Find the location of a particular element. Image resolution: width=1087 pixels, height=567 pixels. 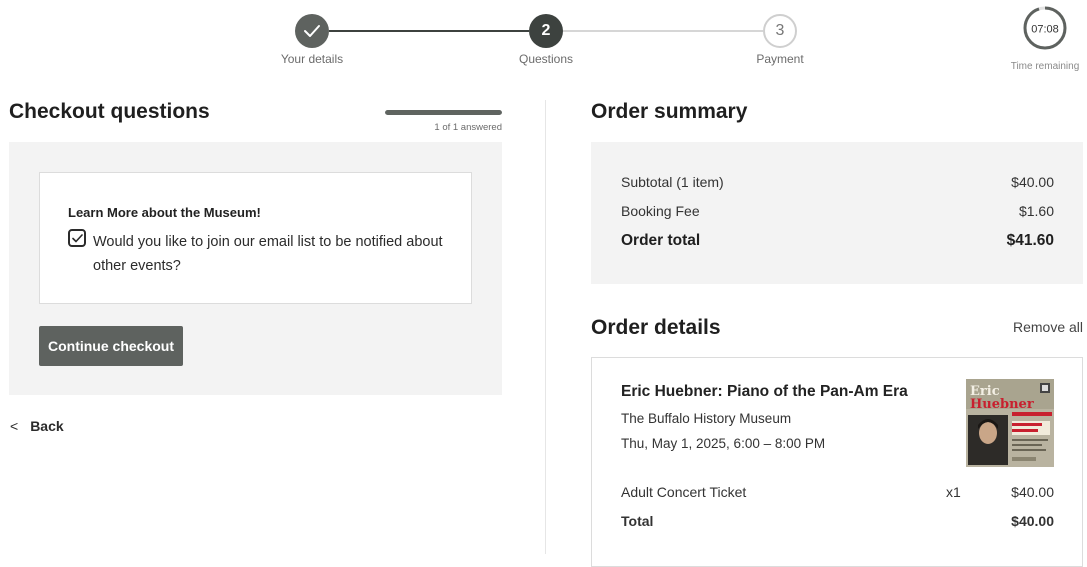

details-total-row: Total $40.00 is located at coordinates (837, 521).